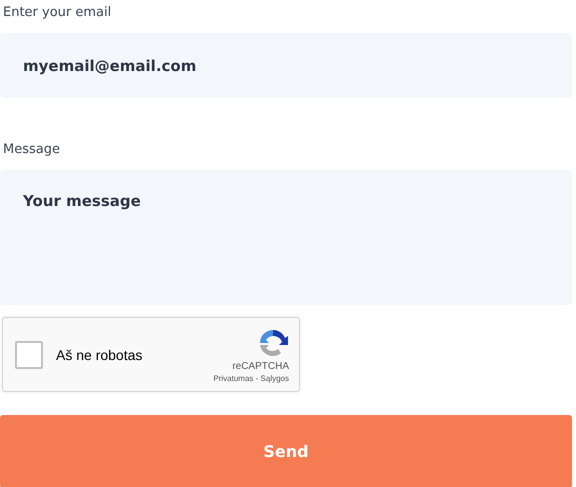 The width and height of the screenshot is (576, 487). I want to click on message-label: Message, so click(31, 150).